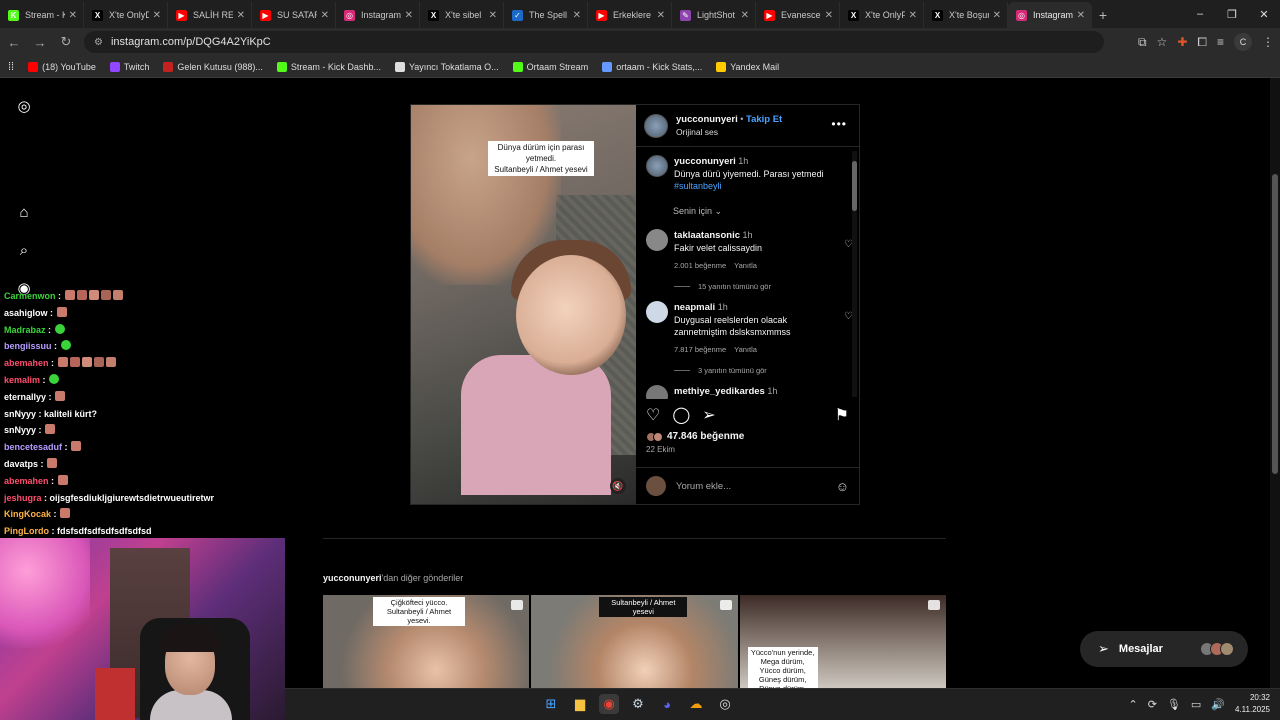 The height and width of the screenshot is (720, 1280). What do you see at coordinates (630, 15) in the screenshot?
I see `browser-tab: ▶ Erkeklere ✕` at bounding box center [630, 15].